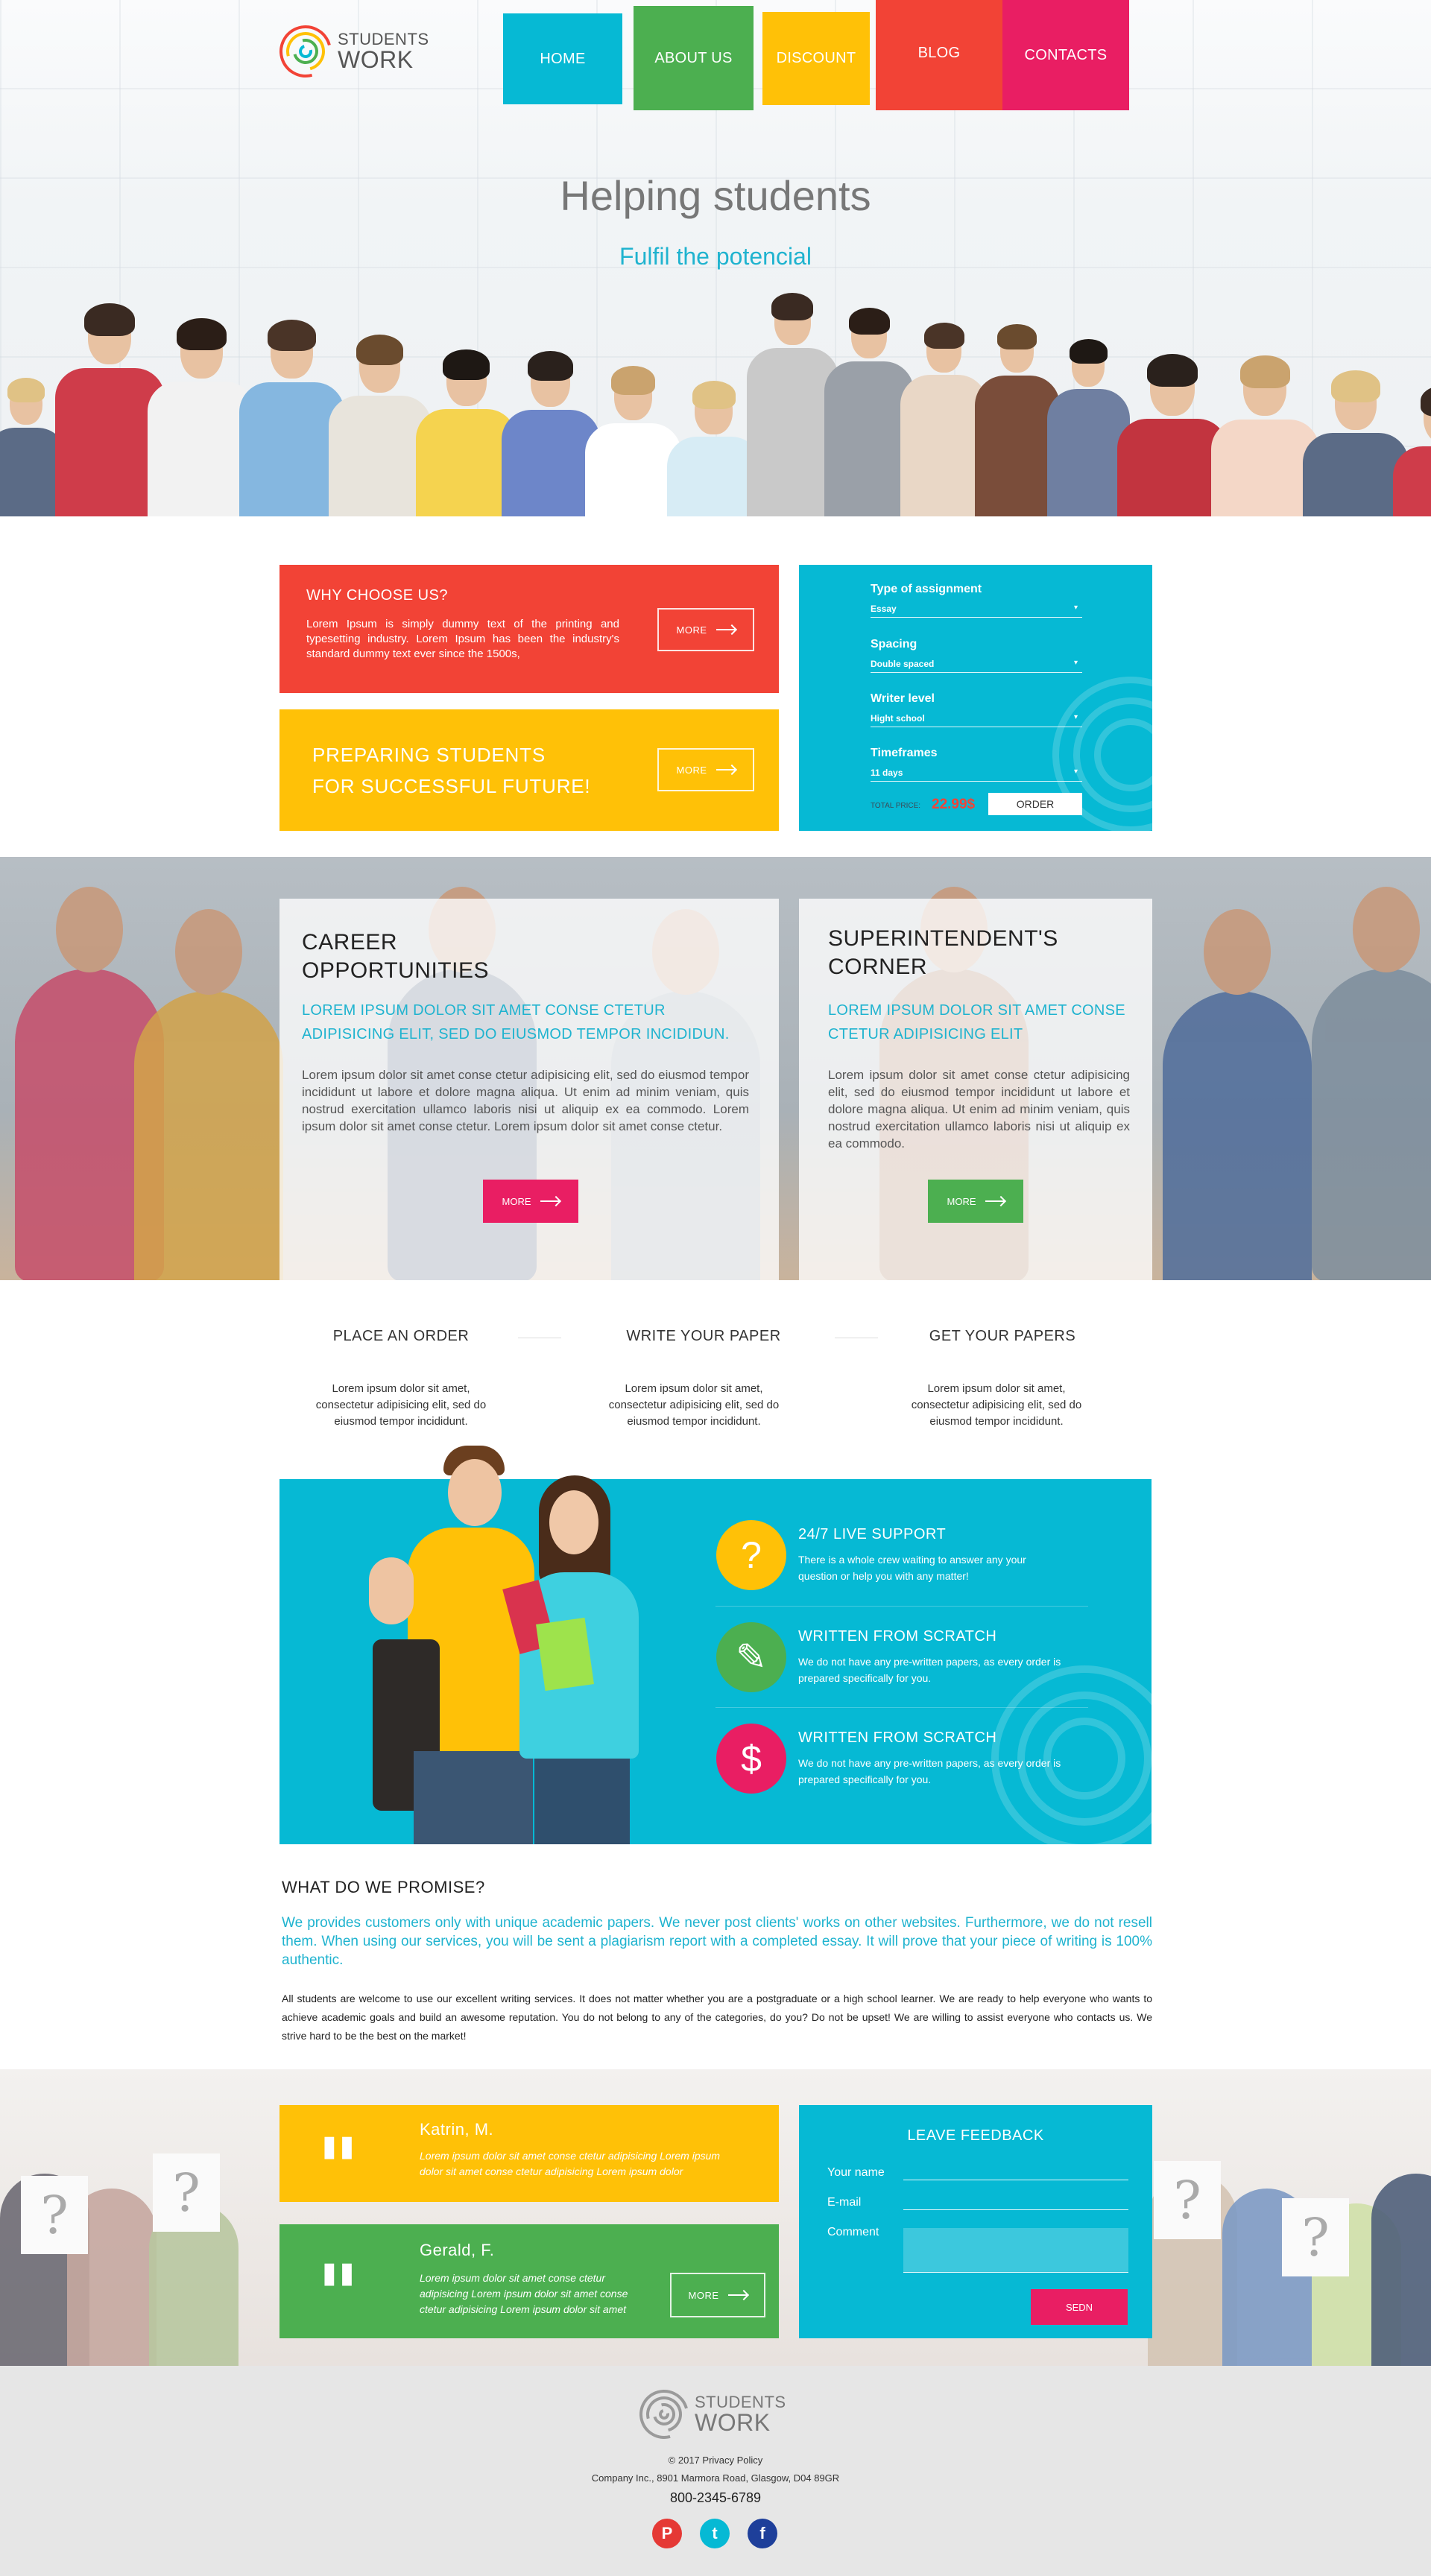 The image size is (1431, 2576). What do you see at coordinates (715, 2533) in the screenshot?
I see `twitter-icon: t` at bounding box center [715, 2533].